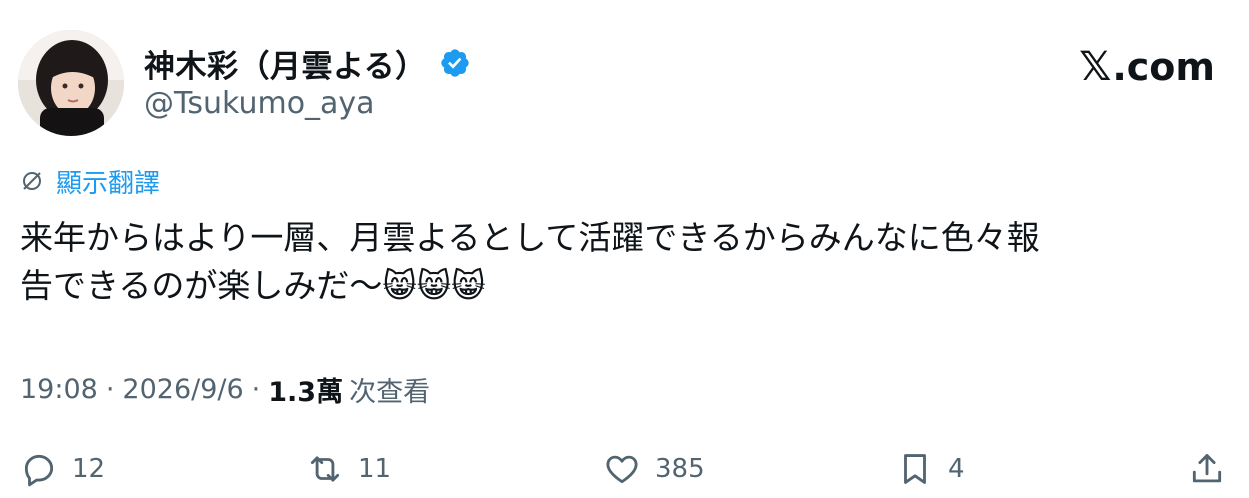  What do you see at coordinates (915, 469) in the screenshot?
I see `bookmark-icon` at bounding box center [915, 469].